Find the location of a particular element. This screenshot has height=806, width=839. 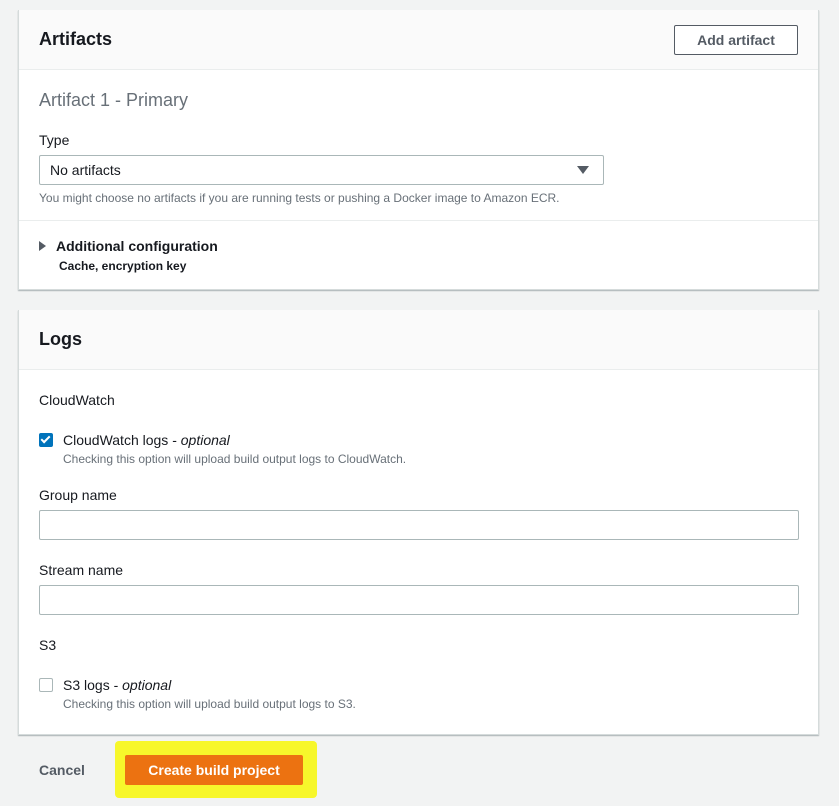

cloudwatch-logs-label: CloudWatch logs - optional is located at coordinates (146, 440).